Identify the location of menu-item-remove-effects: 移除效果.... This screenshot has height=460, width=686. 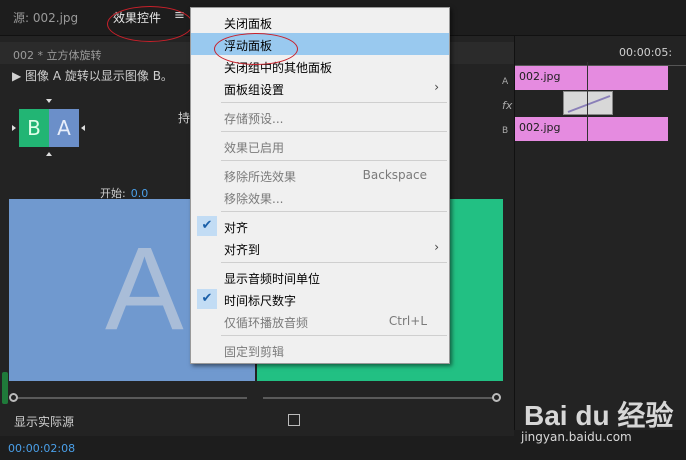
(320, 197).